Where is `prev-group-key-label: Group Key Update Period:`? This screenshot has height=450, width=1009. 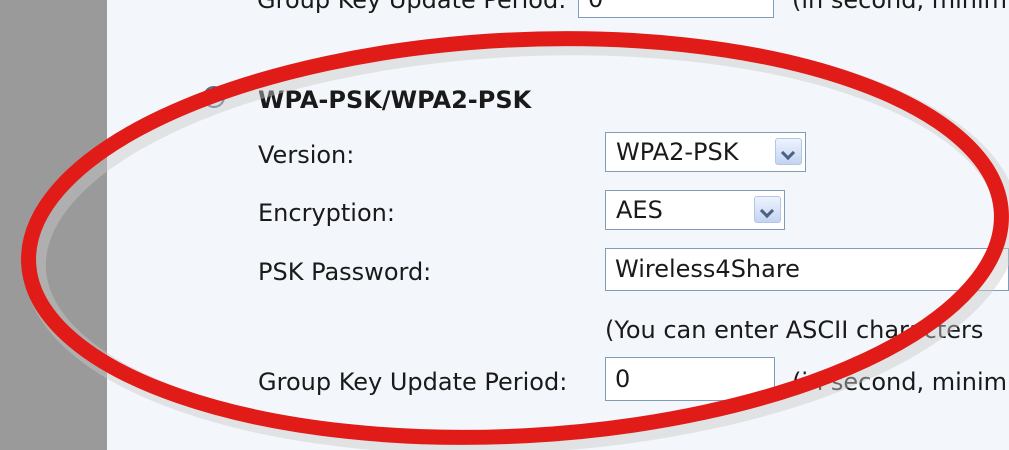 prev-group-key-label: Group Key Update Period: is located at coordinates (412, 7).